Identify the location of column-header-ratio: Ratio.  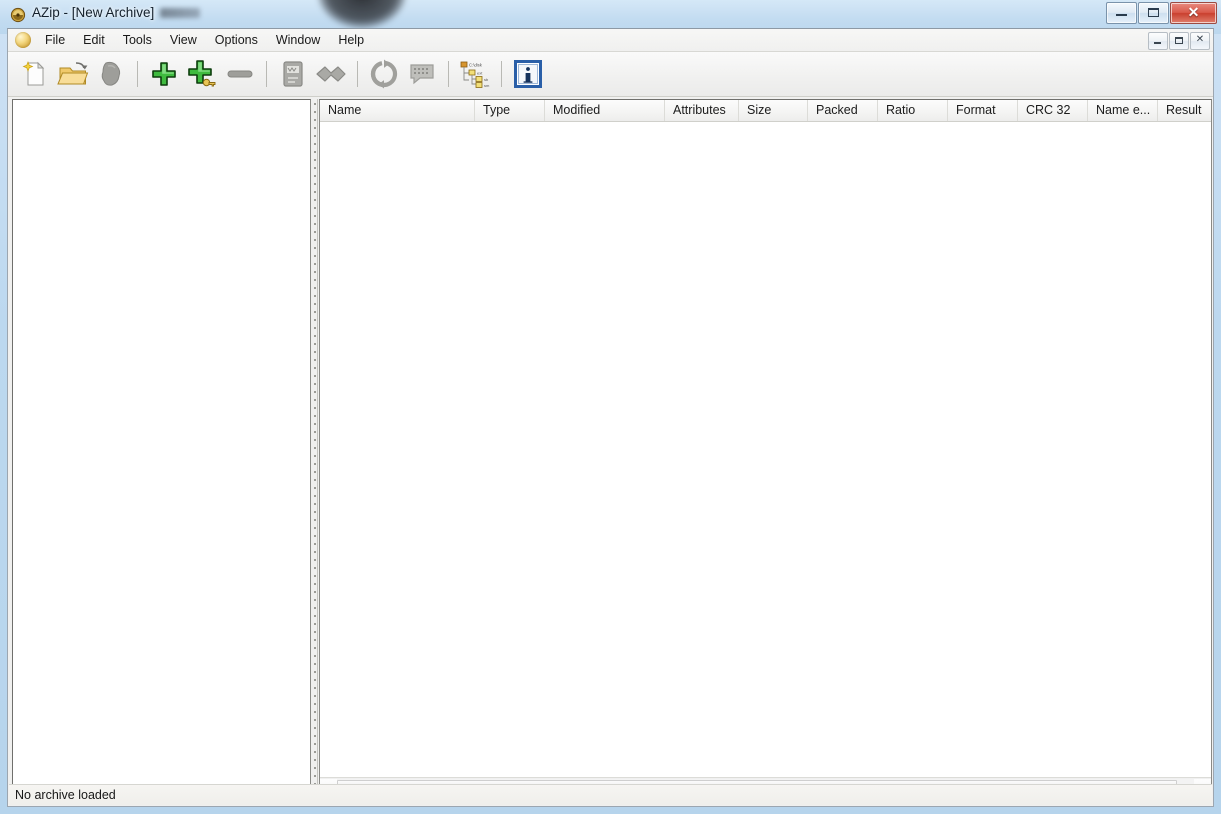
(913, 110).